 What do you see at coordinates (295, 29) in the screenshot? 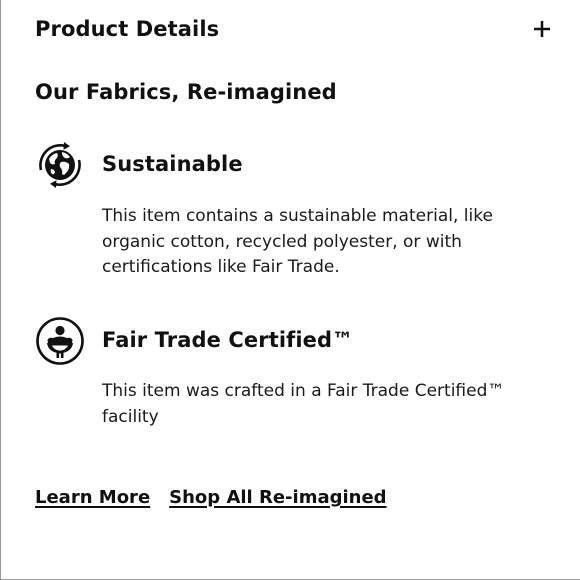
I see `product-details-header: Product Details` at bounding box center [295, 29].